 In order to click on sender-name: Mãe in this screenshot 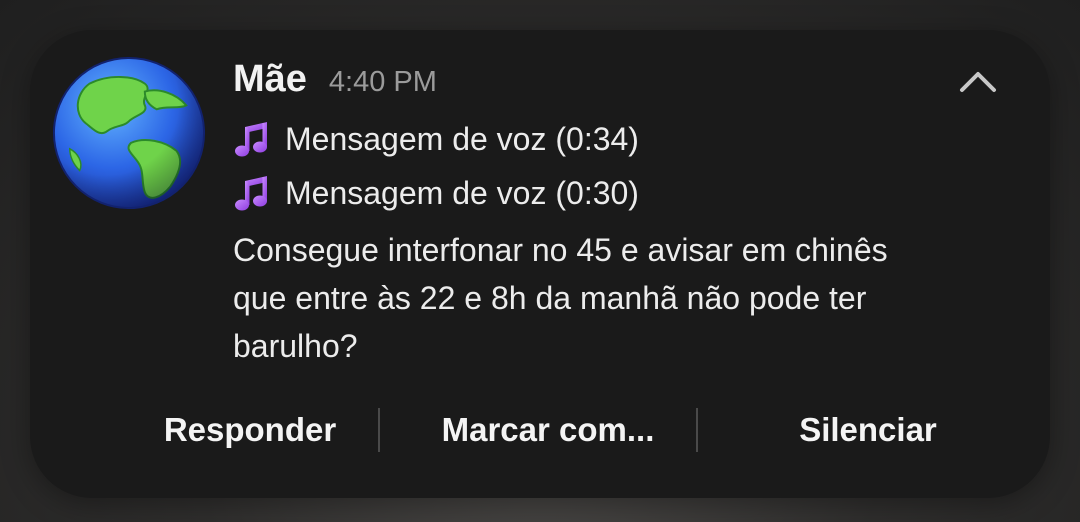, I will do `click(270, 79)`.